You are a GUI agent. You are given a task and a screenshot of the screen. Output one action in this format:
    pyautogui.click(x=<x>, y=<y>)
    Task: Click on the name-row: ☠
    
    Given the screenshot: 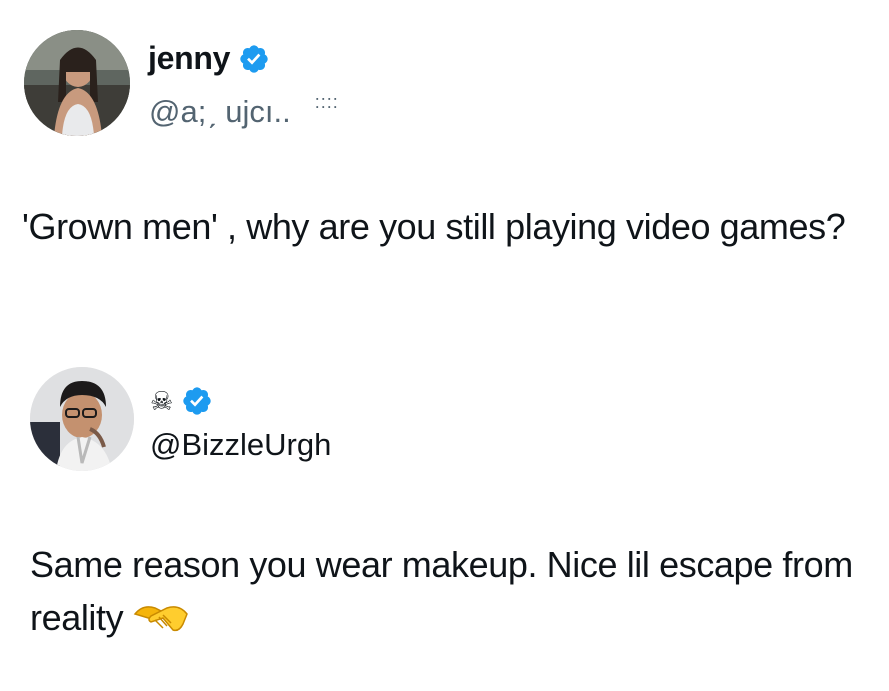 What is the action you would take?
    pyautogui.click(x=181, y=401)
    